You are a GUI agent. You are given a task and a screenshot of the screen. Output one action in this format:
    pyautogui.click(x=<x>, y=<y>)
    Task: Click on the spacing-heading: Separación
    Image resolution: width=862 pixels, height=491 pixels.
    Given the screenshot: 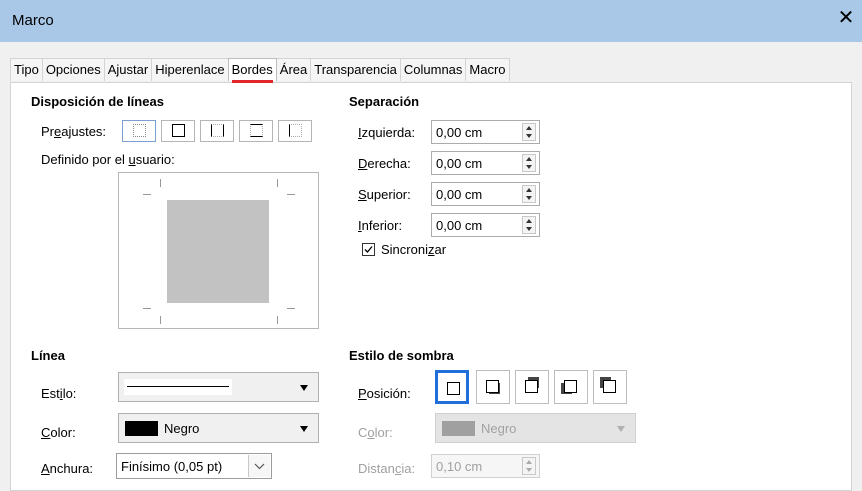 What is the action you would take?
    pyautogui.click(x=384, y=101)
    